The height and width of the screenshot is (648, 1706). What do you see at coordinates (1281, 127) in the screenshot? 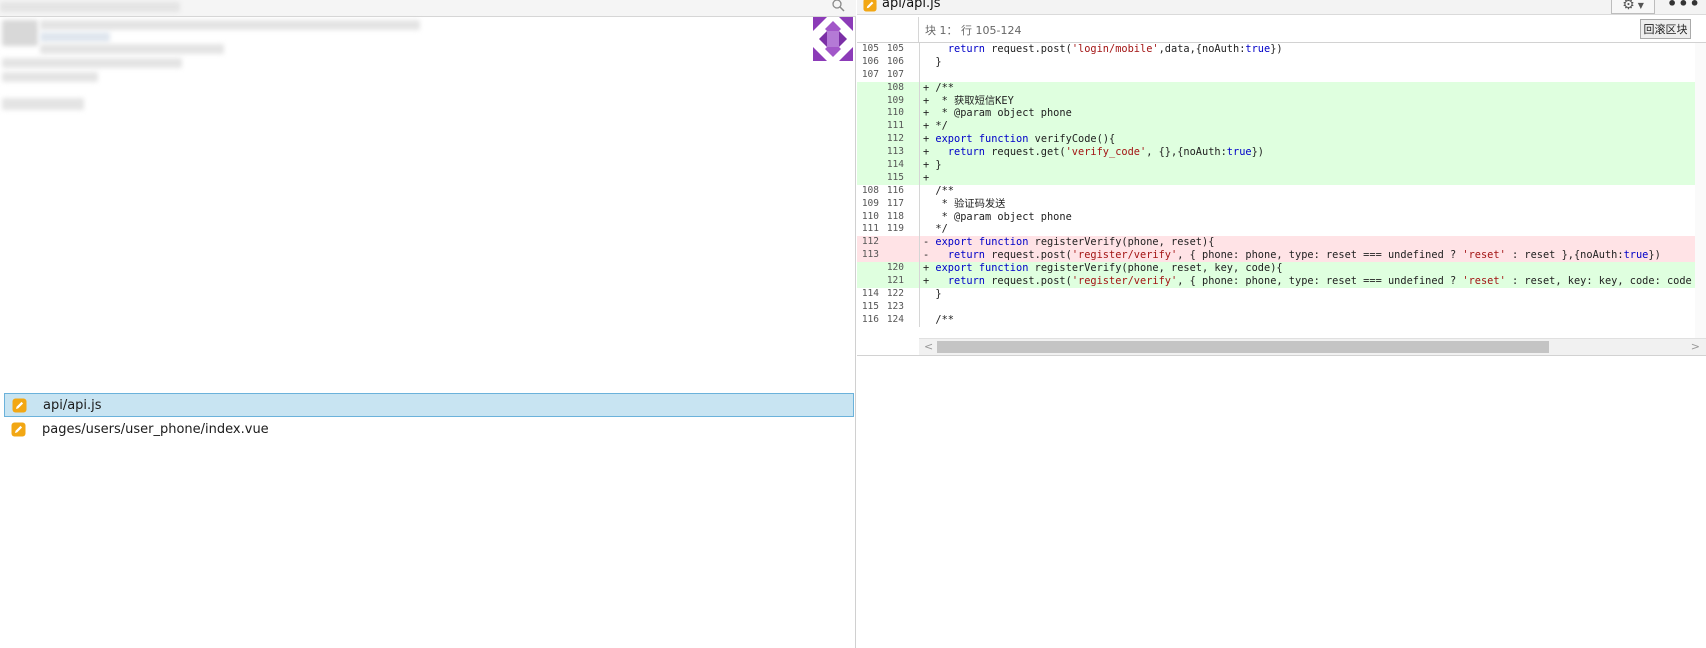
I see `diff-line-added: 111 + */` at bounding box center [1281, 127].